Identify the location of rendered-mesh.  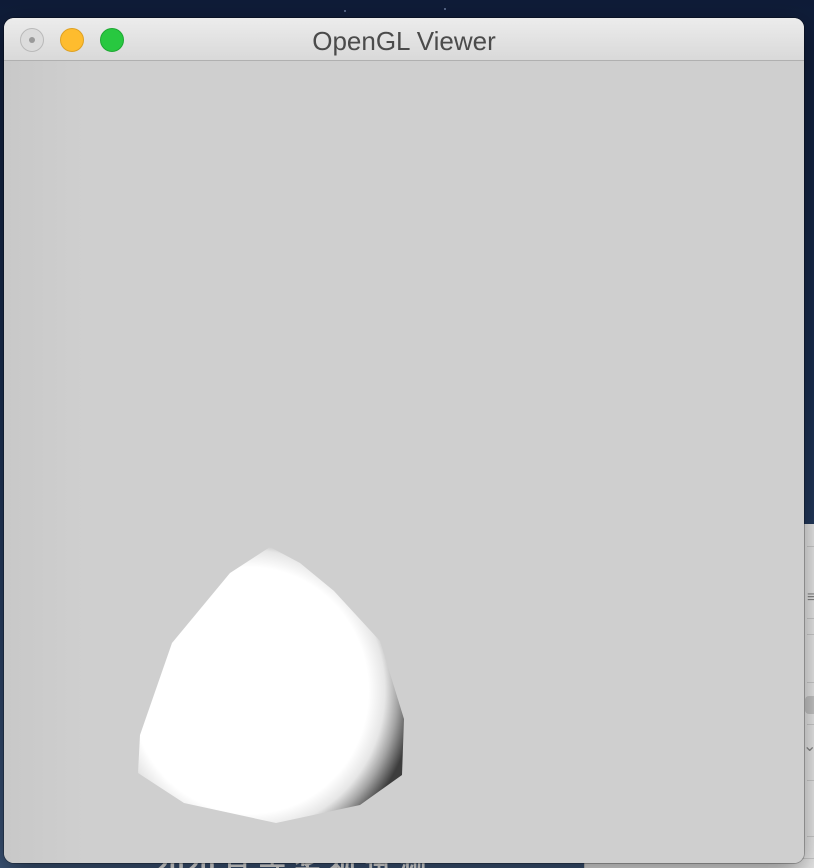
(271, 685).